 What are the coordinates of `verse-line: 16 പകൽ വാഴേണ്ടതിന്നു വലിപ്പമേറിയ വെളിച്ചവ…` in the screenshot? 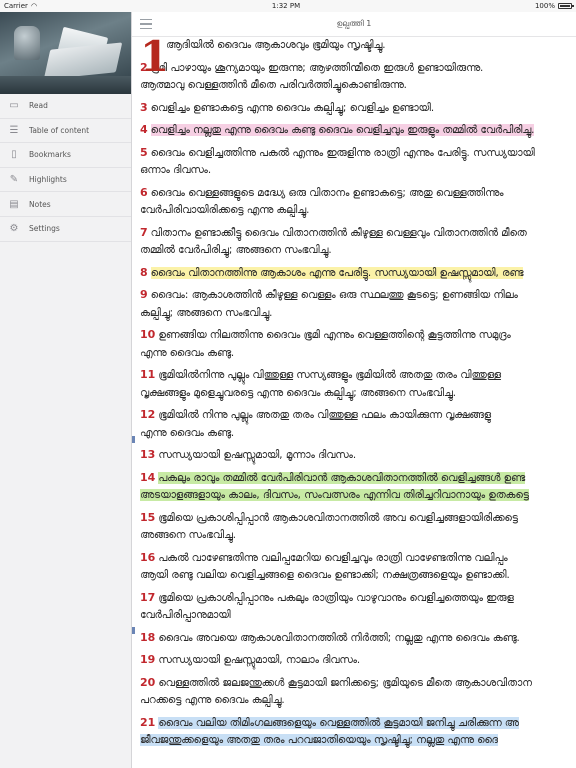 It's located at (358, 558).